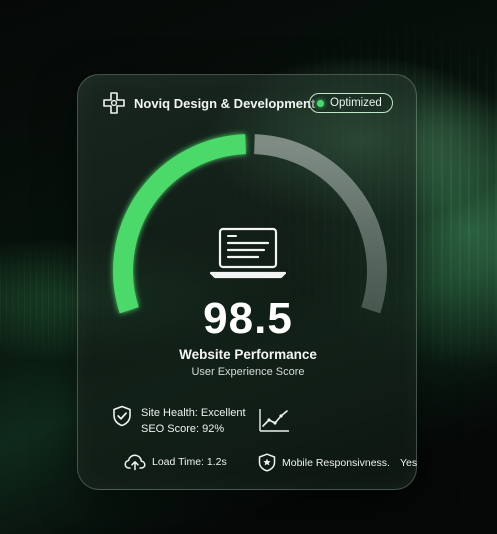 This screenshot has width=497, height=534. Describe the element at coordinates (248, 253) in the screenshot. I see `laptop-icon` at that location.